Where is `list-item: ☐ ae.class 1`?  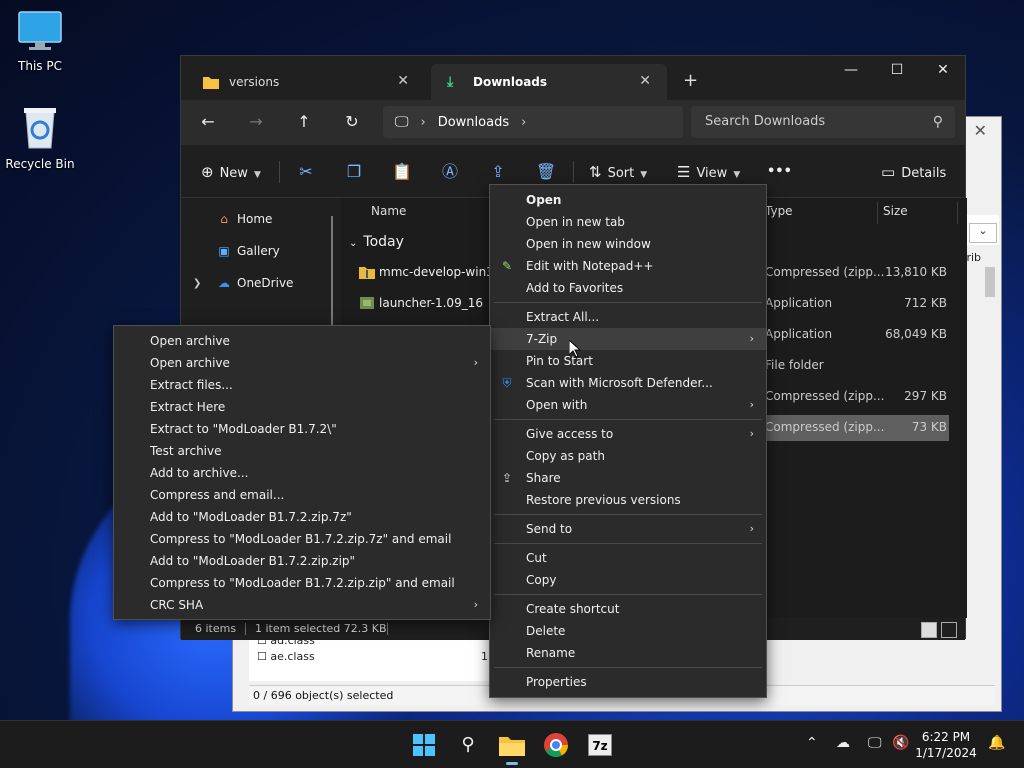
list-item: ☐ ae.class 1 is located at coordinates (379, 657).